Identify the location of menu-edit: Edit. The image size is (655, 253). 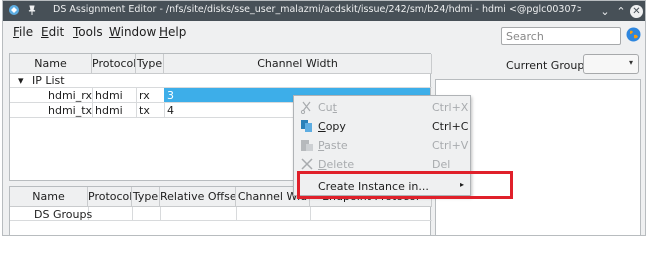
(52, 32).